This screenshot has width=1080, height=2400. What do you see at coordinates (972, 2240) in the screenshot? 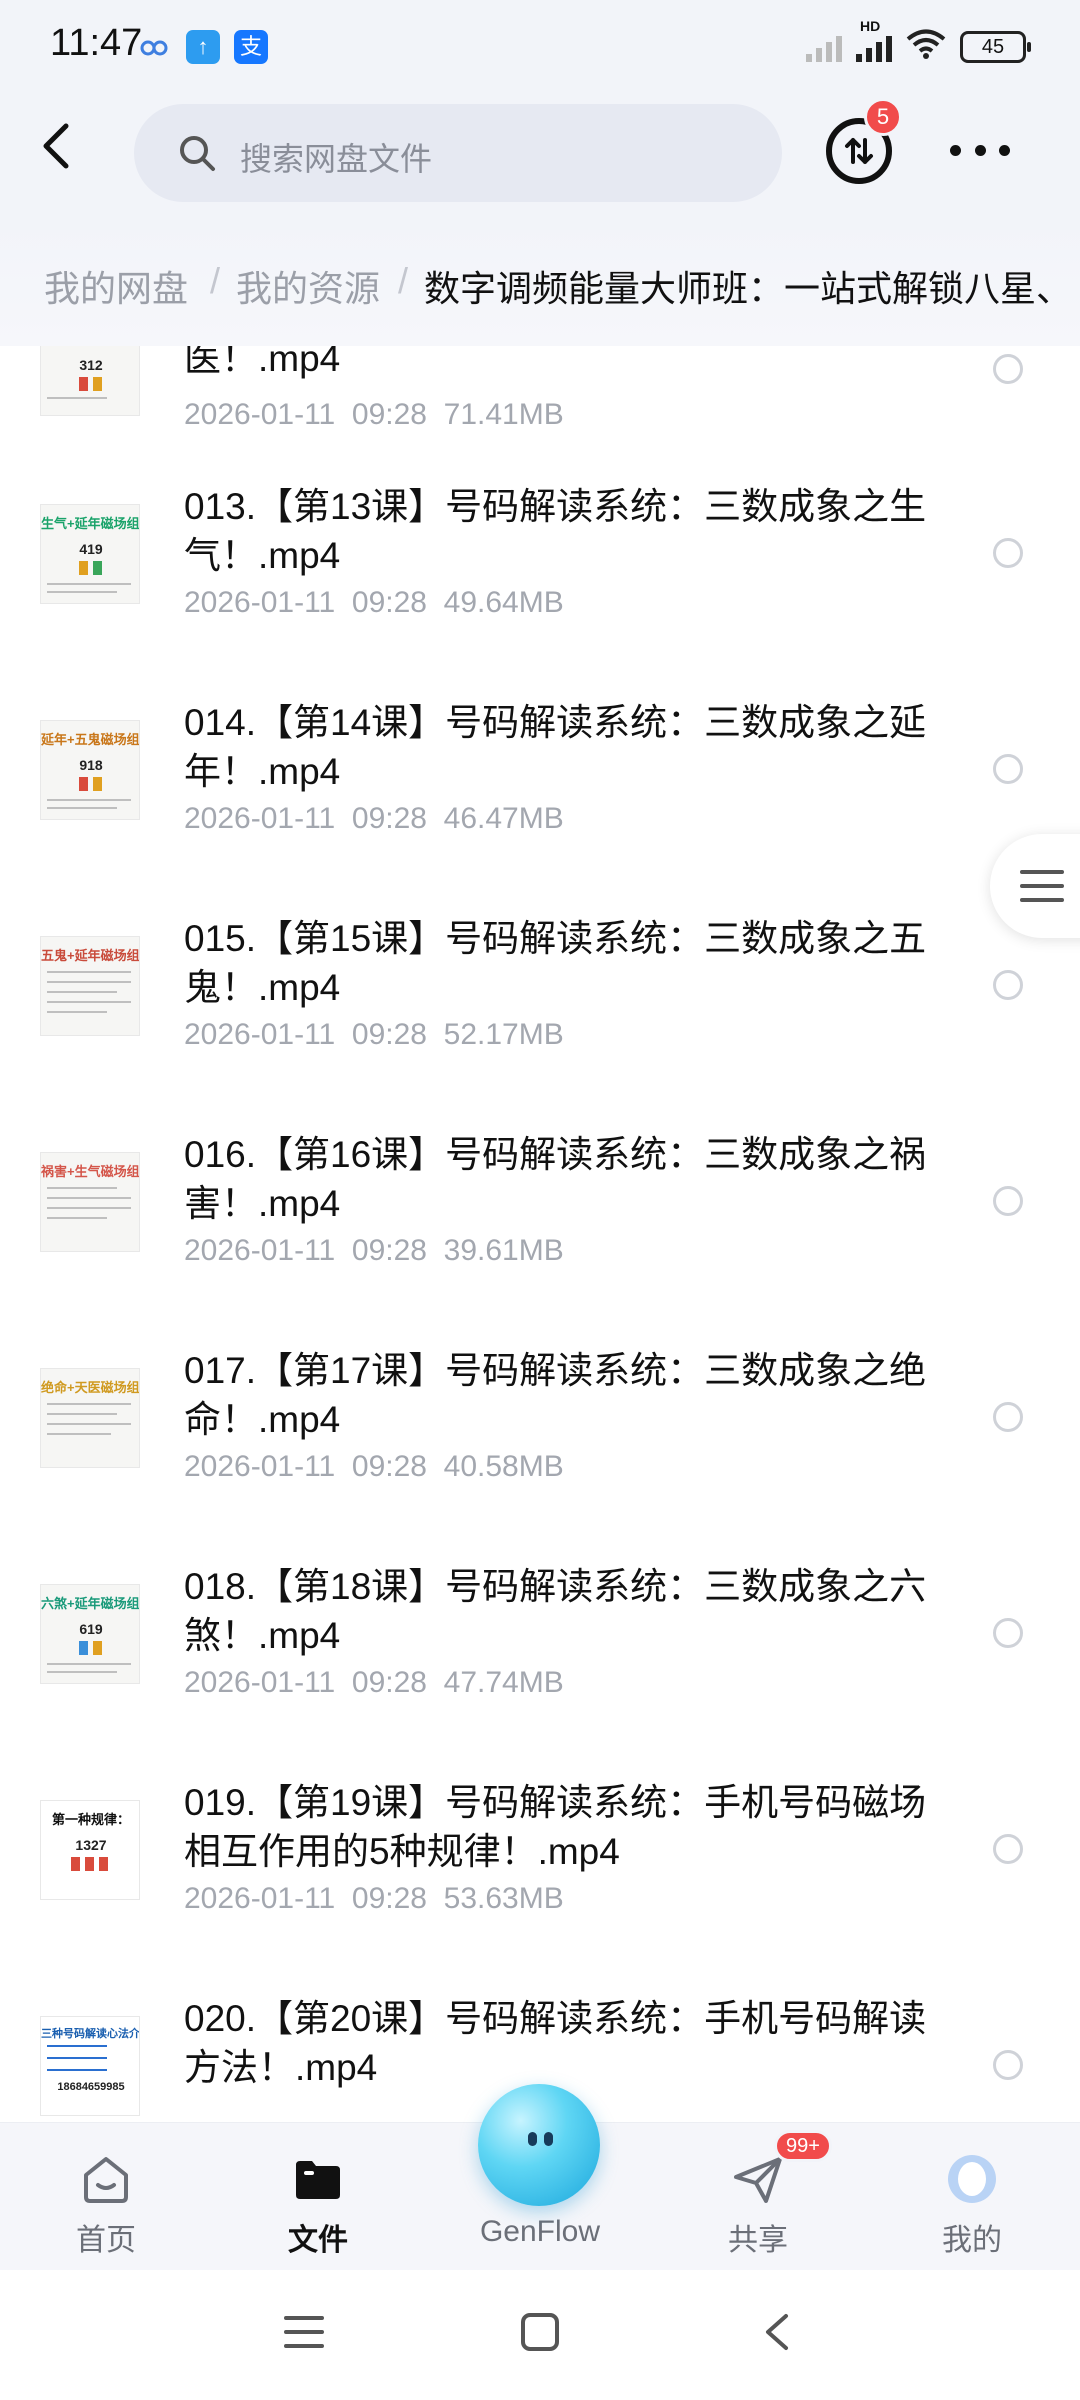
I see `nav-me-label: 我的` at bounding box center [972, 2240].